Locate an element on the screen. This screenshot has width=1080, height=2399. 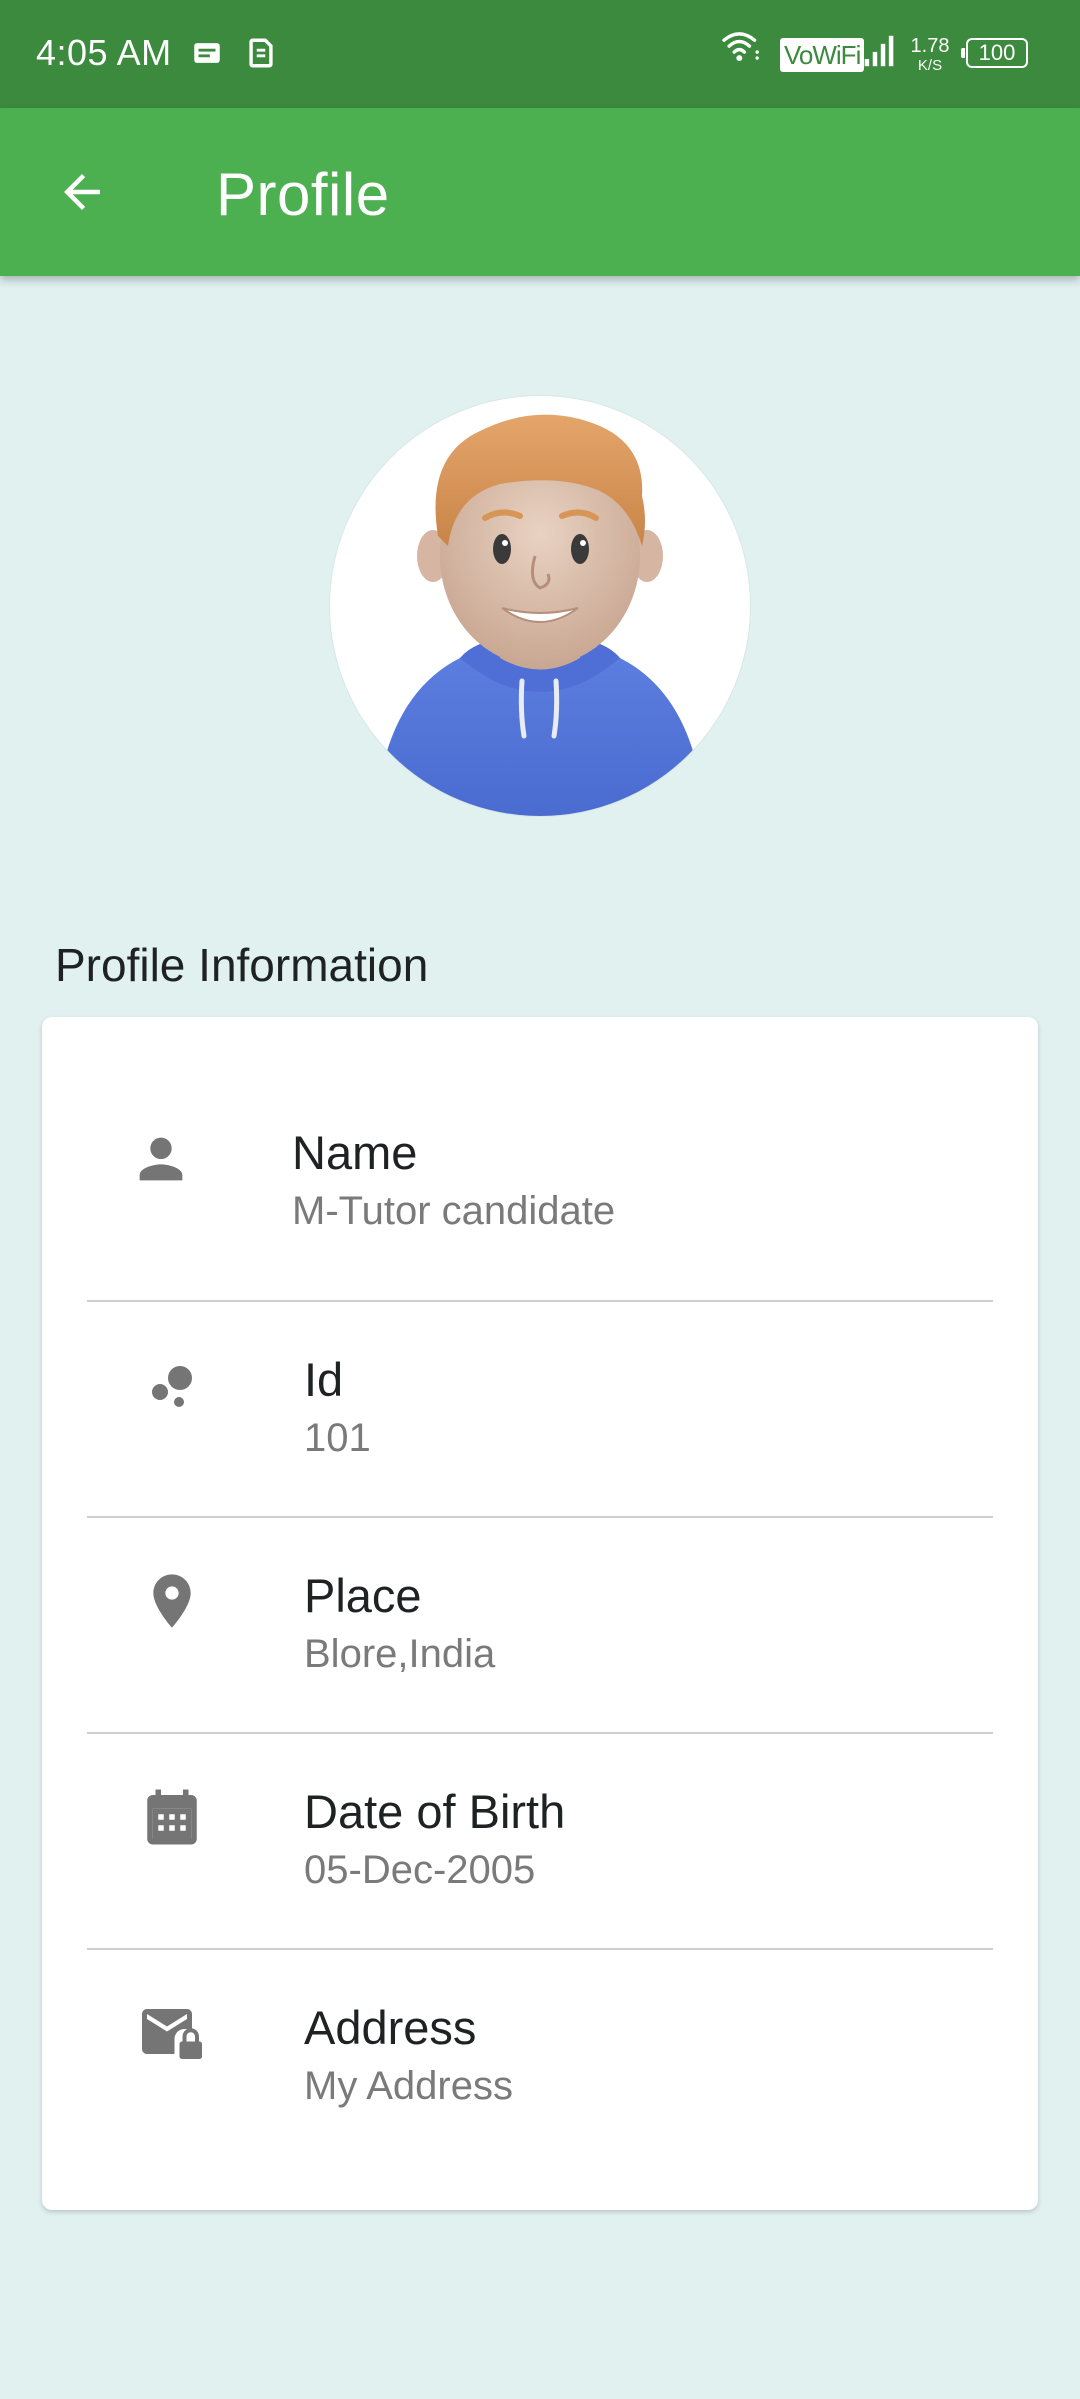
avatar-illustration is located at coordinates (540, 615).